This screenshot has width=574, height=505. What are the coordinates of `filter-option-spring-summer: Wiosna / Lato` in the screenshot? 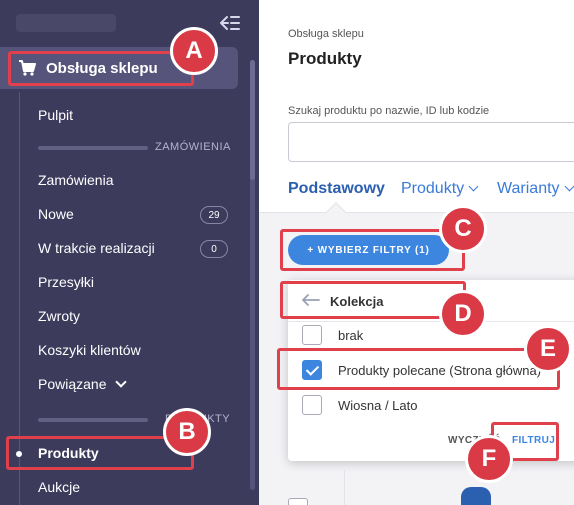 It's located at (360, 405).